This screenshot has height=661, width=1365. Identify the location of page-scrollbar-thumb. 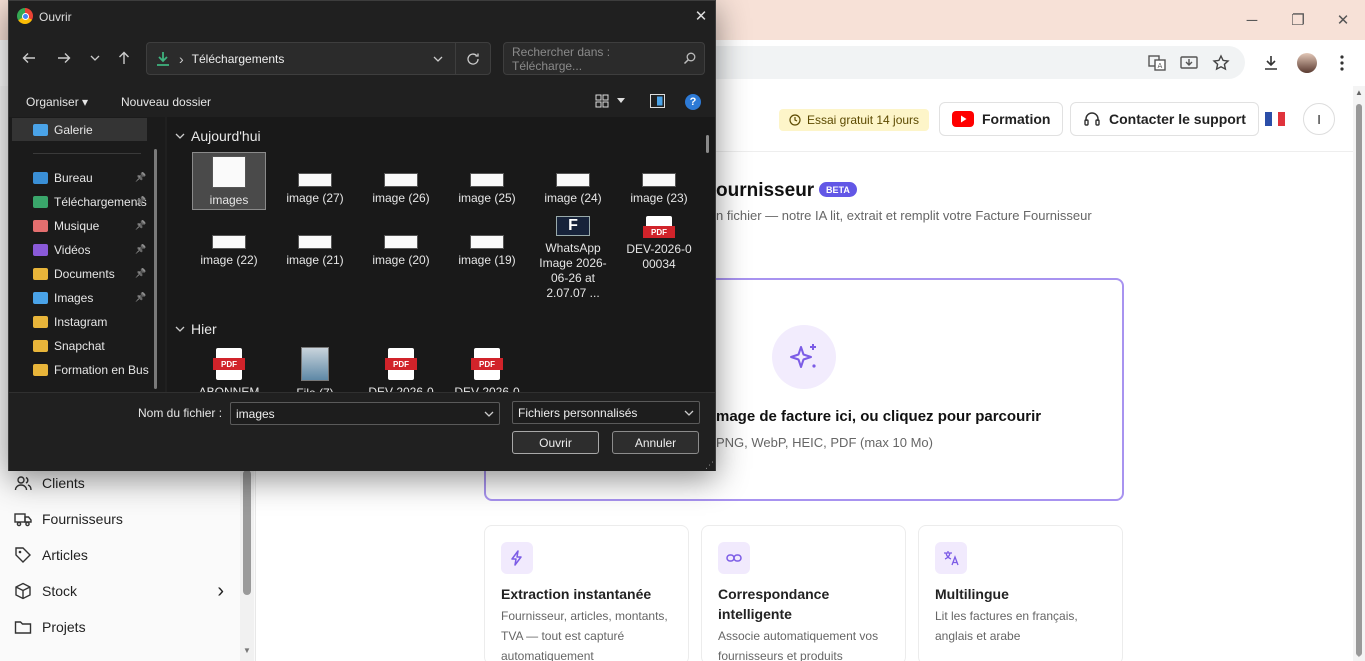
(1359, 380).